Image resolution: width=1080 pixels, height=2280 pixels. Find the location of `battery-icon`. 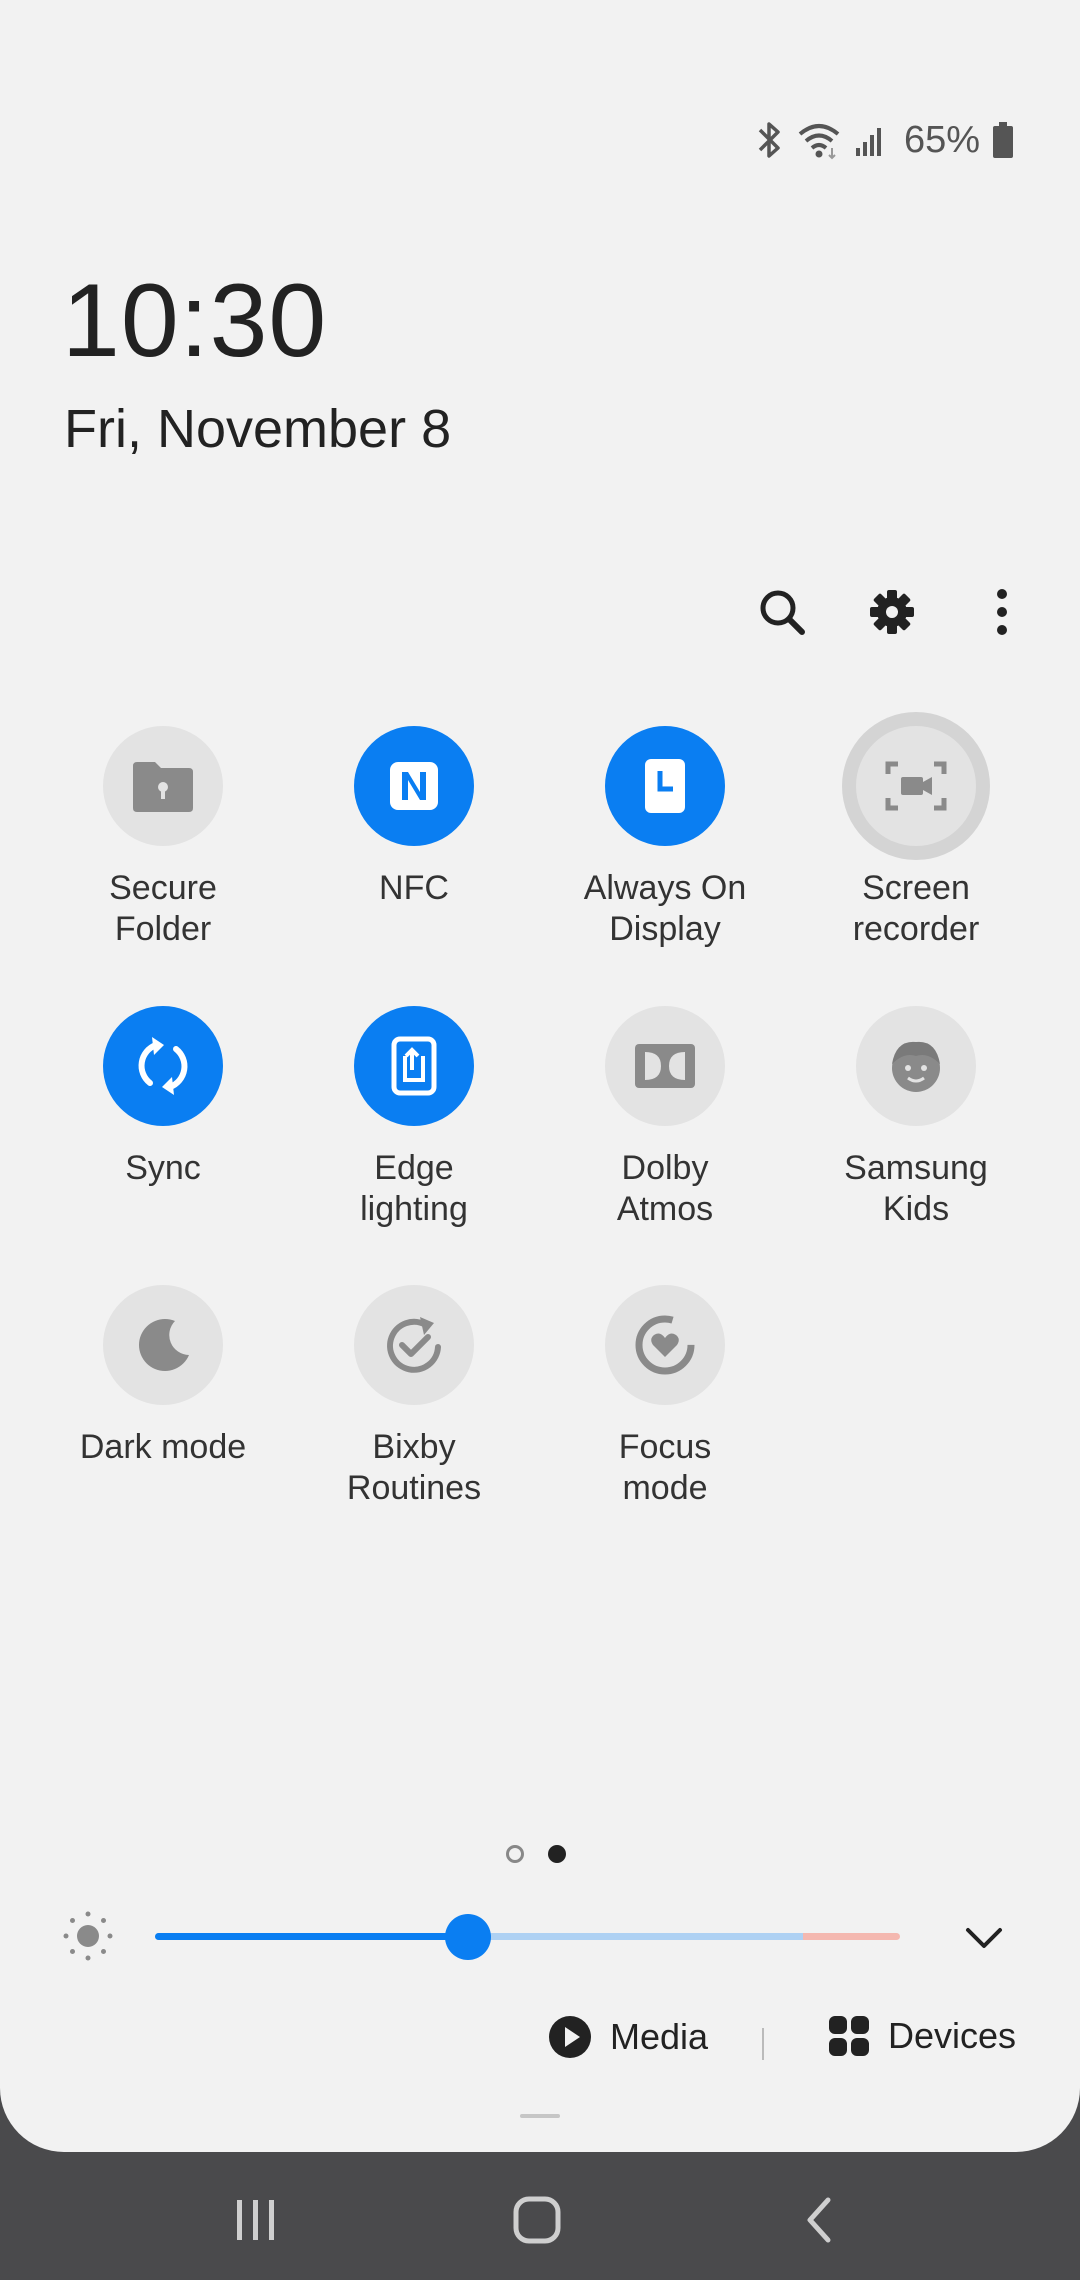

battery-icon is located at coordinates (1003, 140).